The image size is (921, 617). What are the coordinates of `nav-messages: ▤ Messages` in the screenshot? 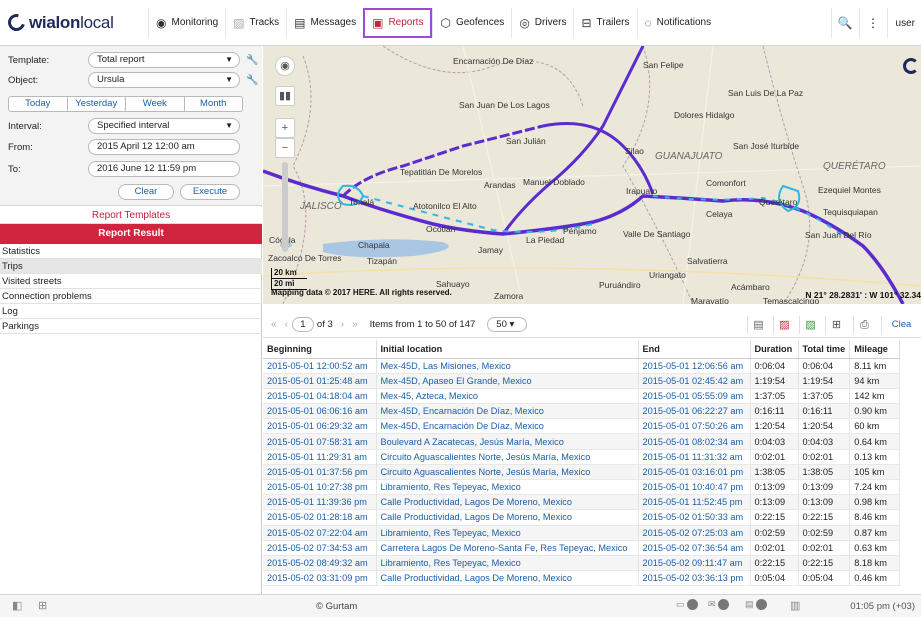 It's located at (324, 22).